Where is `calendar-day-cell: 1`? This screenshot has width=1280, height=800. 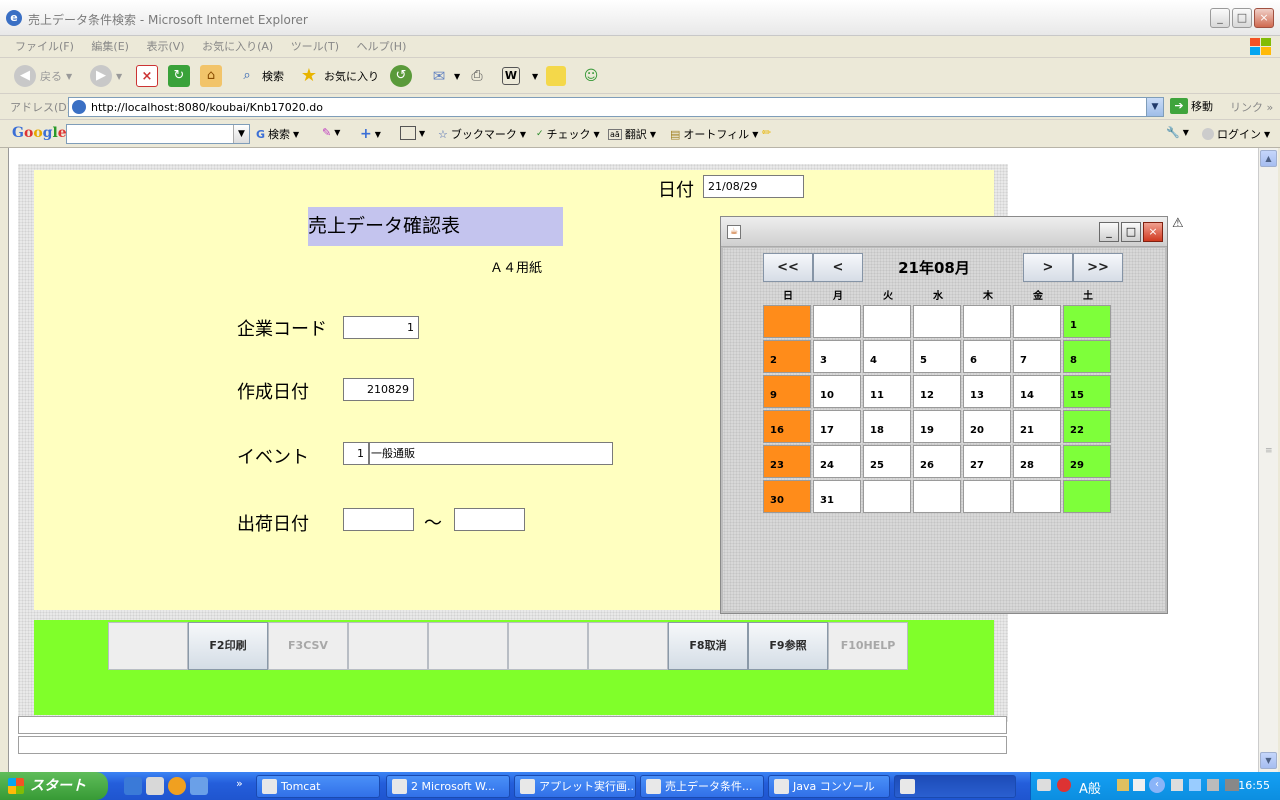
calendar-day-cell: 1 is located at coordinates (1087, 321).